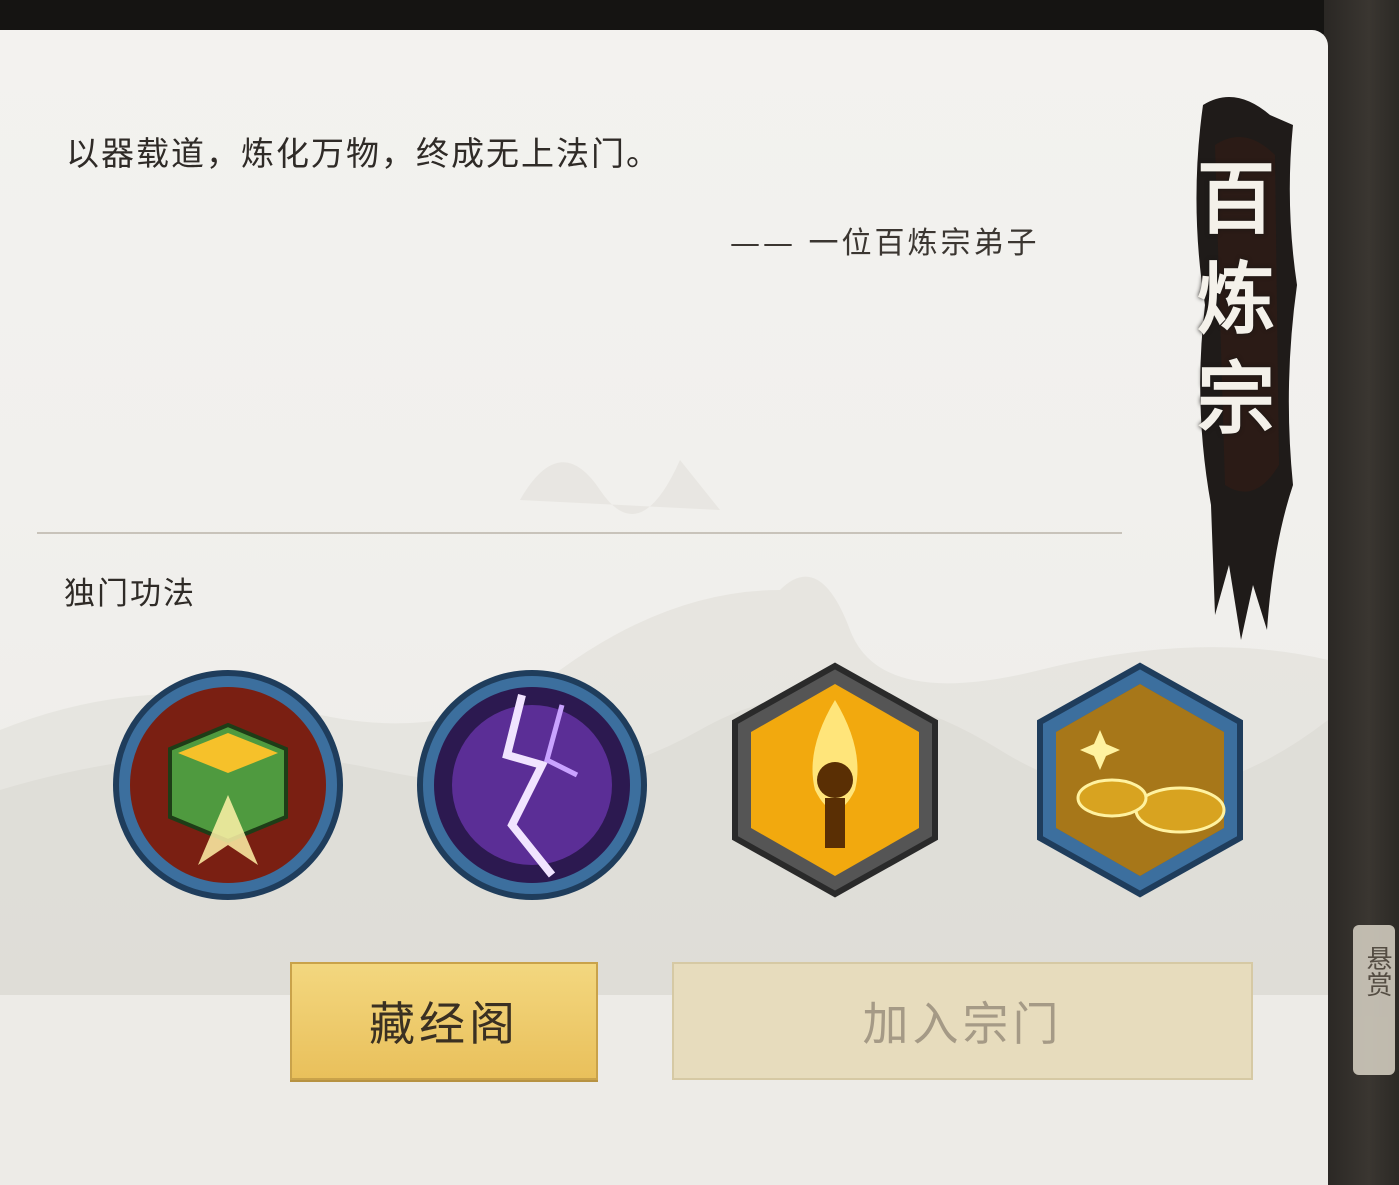  I want to click on side-tab: 悬赏, so click(1374, 1000).